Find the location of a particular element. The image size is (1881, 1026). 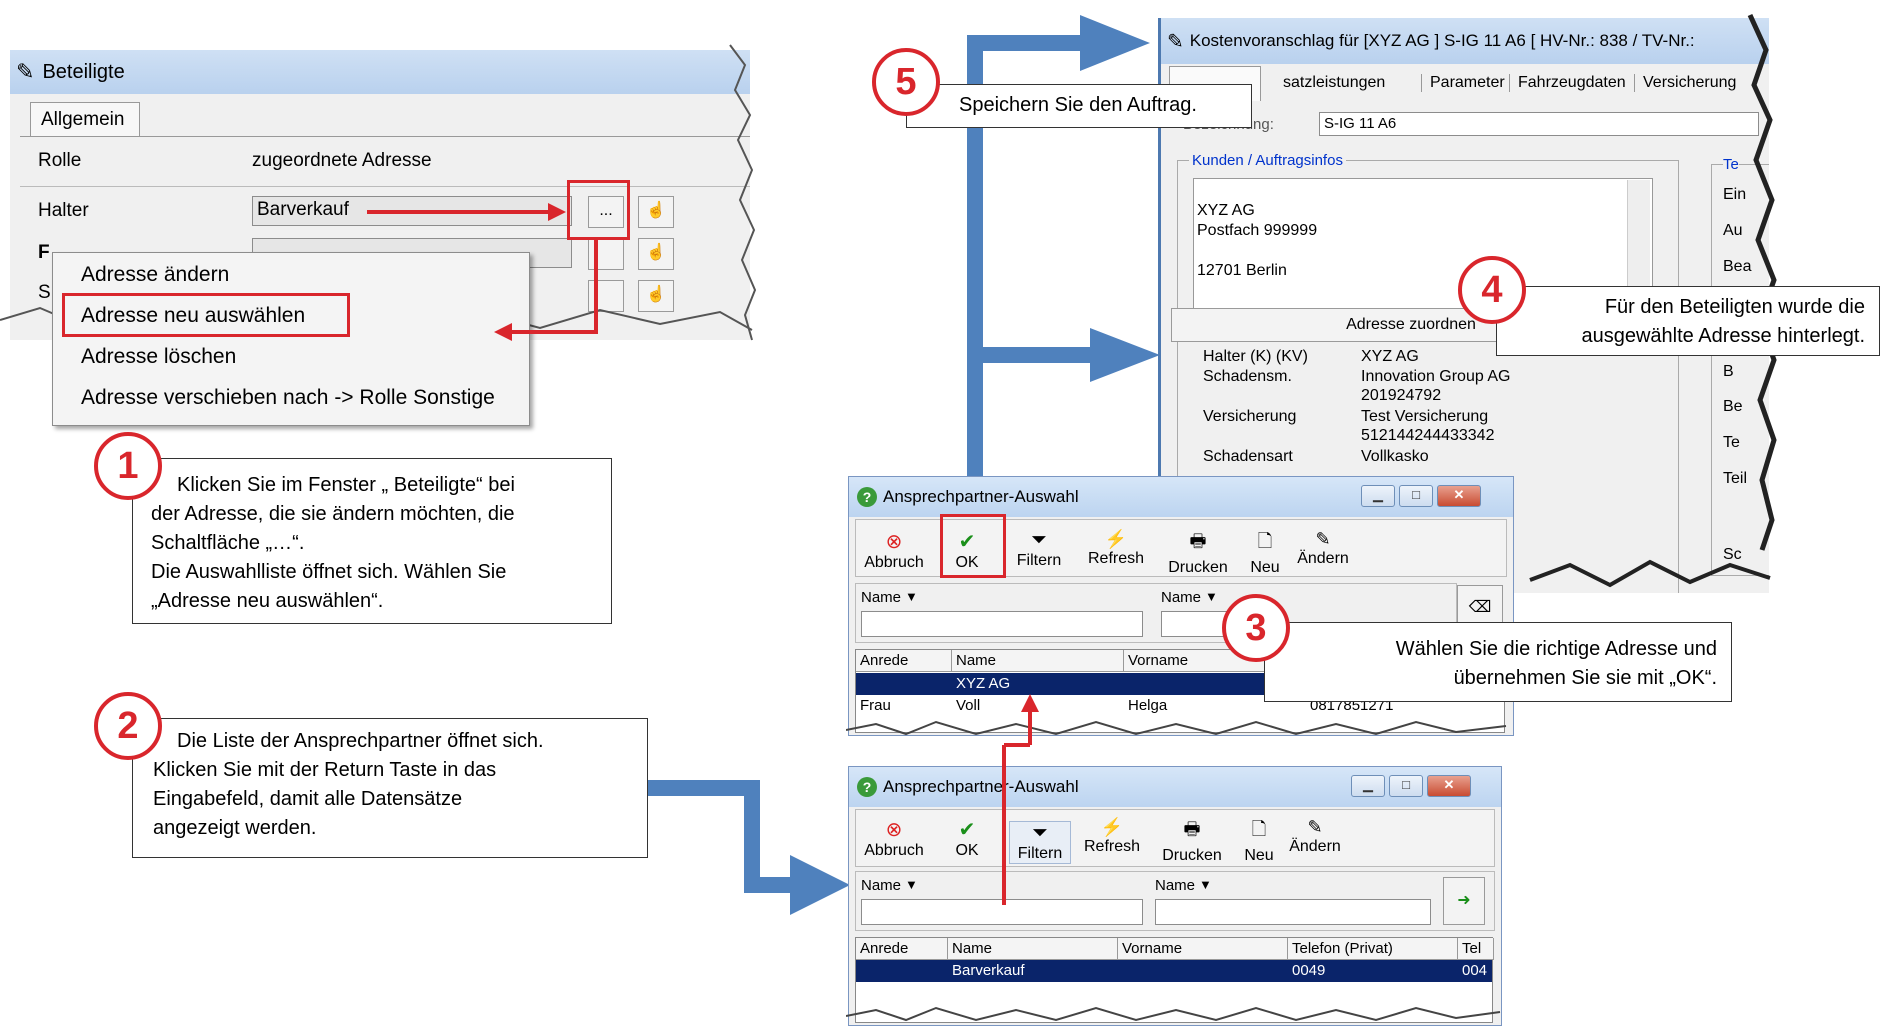

apt-filtern-button: ⏷ Filtern is located at coordinates (1039, 549).